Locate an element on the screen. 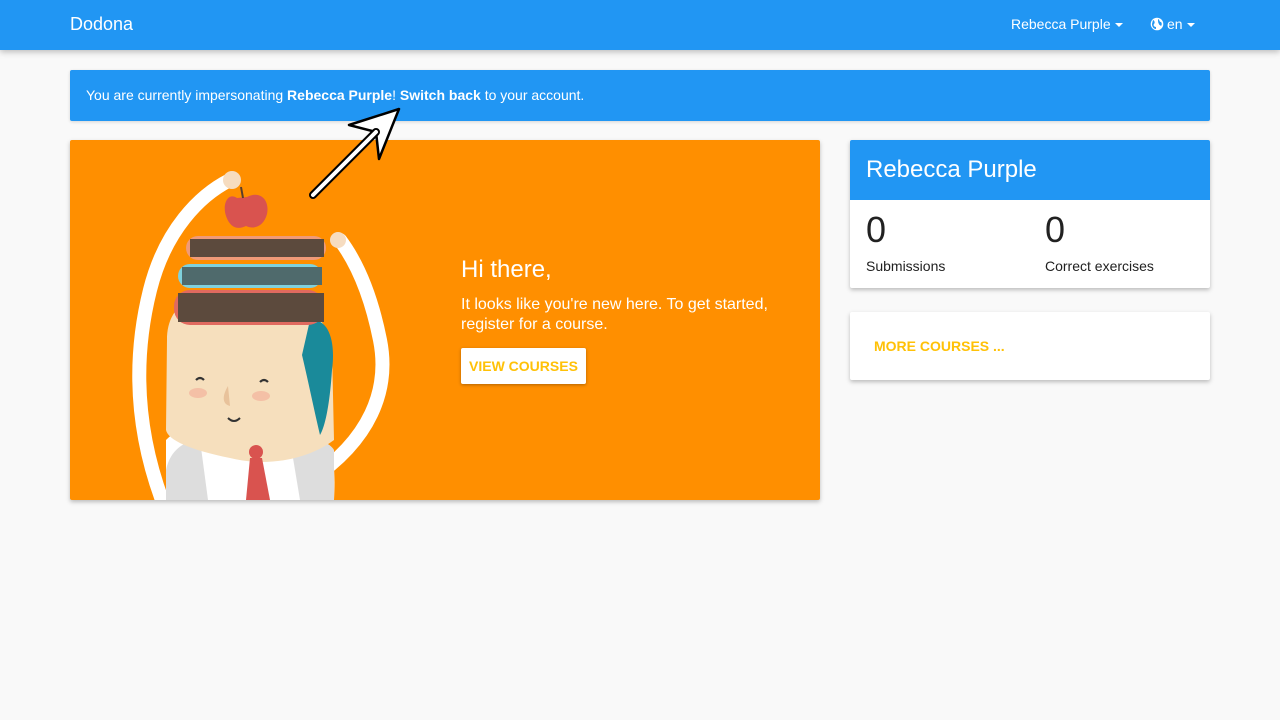 The width and height of the screenshot is (1280, 720). language-dropdown: en is located at coordinates (1172, 24).